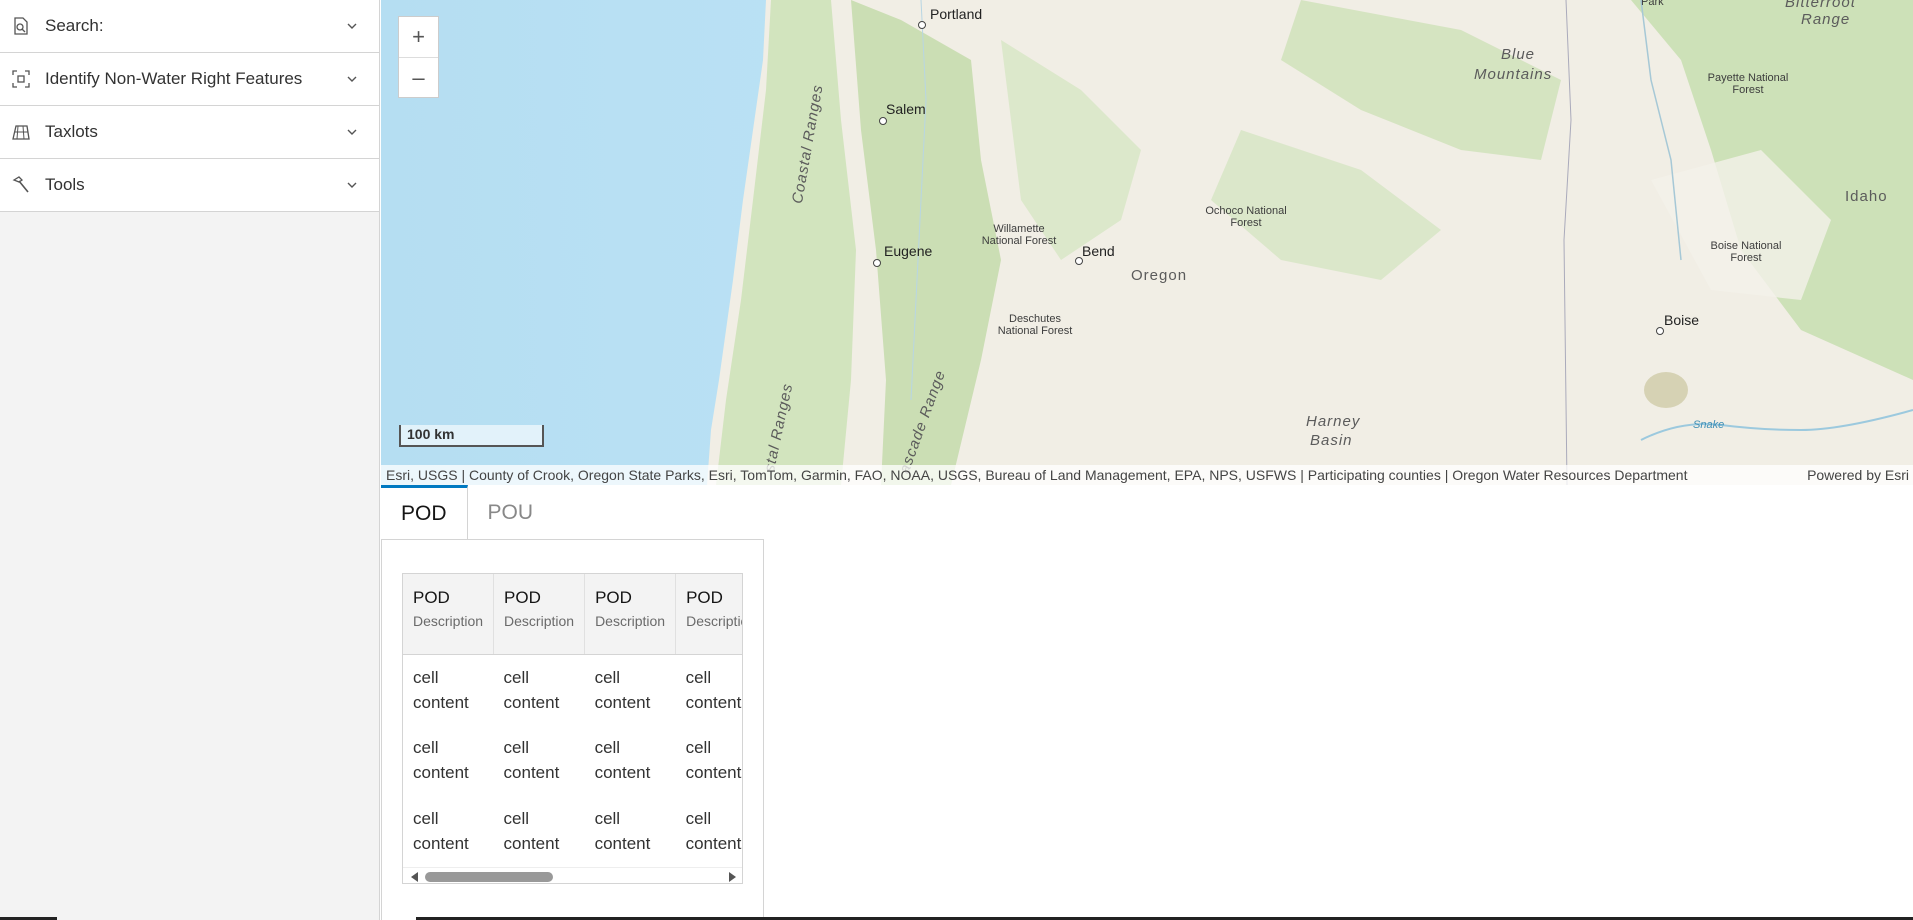 This screenshot has width=1913, height=920. What do you see at coordinates (489, 877) in the screenshot?
I see `scrollbar-thumb` at bounding box center [489, 877].